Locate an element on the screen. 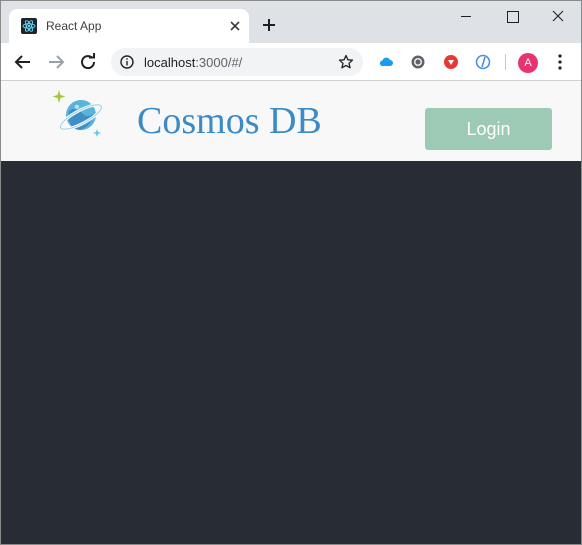 The height and width of the screenshot is (545, 582). cloud-extension-icon is located at coordinates (386, 62).